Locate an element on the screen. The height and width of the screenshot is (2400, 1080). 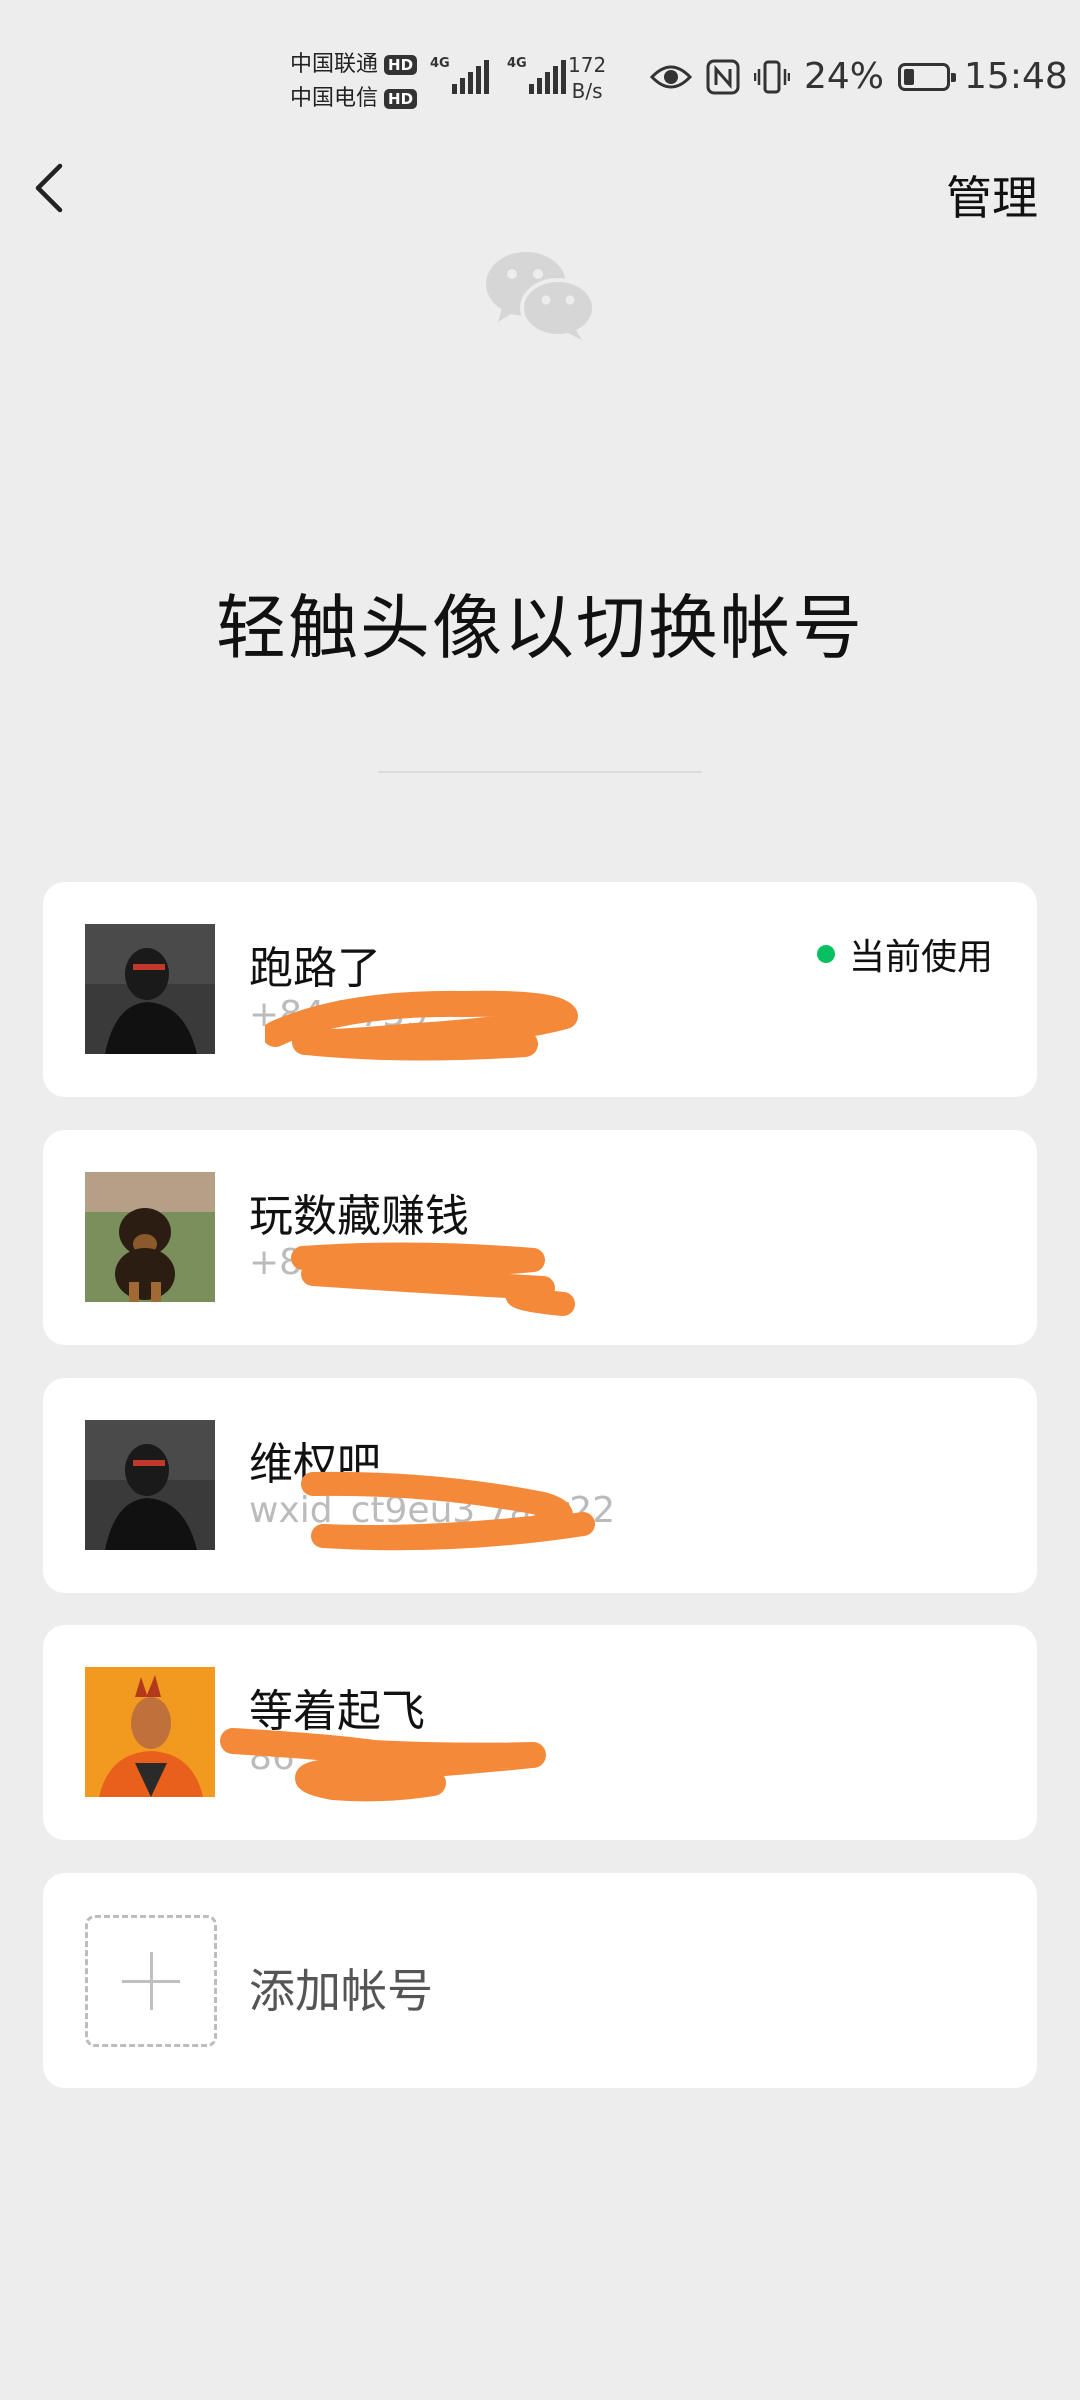
current-account-badge: 当前使用 is located at coordinates (904, 954).